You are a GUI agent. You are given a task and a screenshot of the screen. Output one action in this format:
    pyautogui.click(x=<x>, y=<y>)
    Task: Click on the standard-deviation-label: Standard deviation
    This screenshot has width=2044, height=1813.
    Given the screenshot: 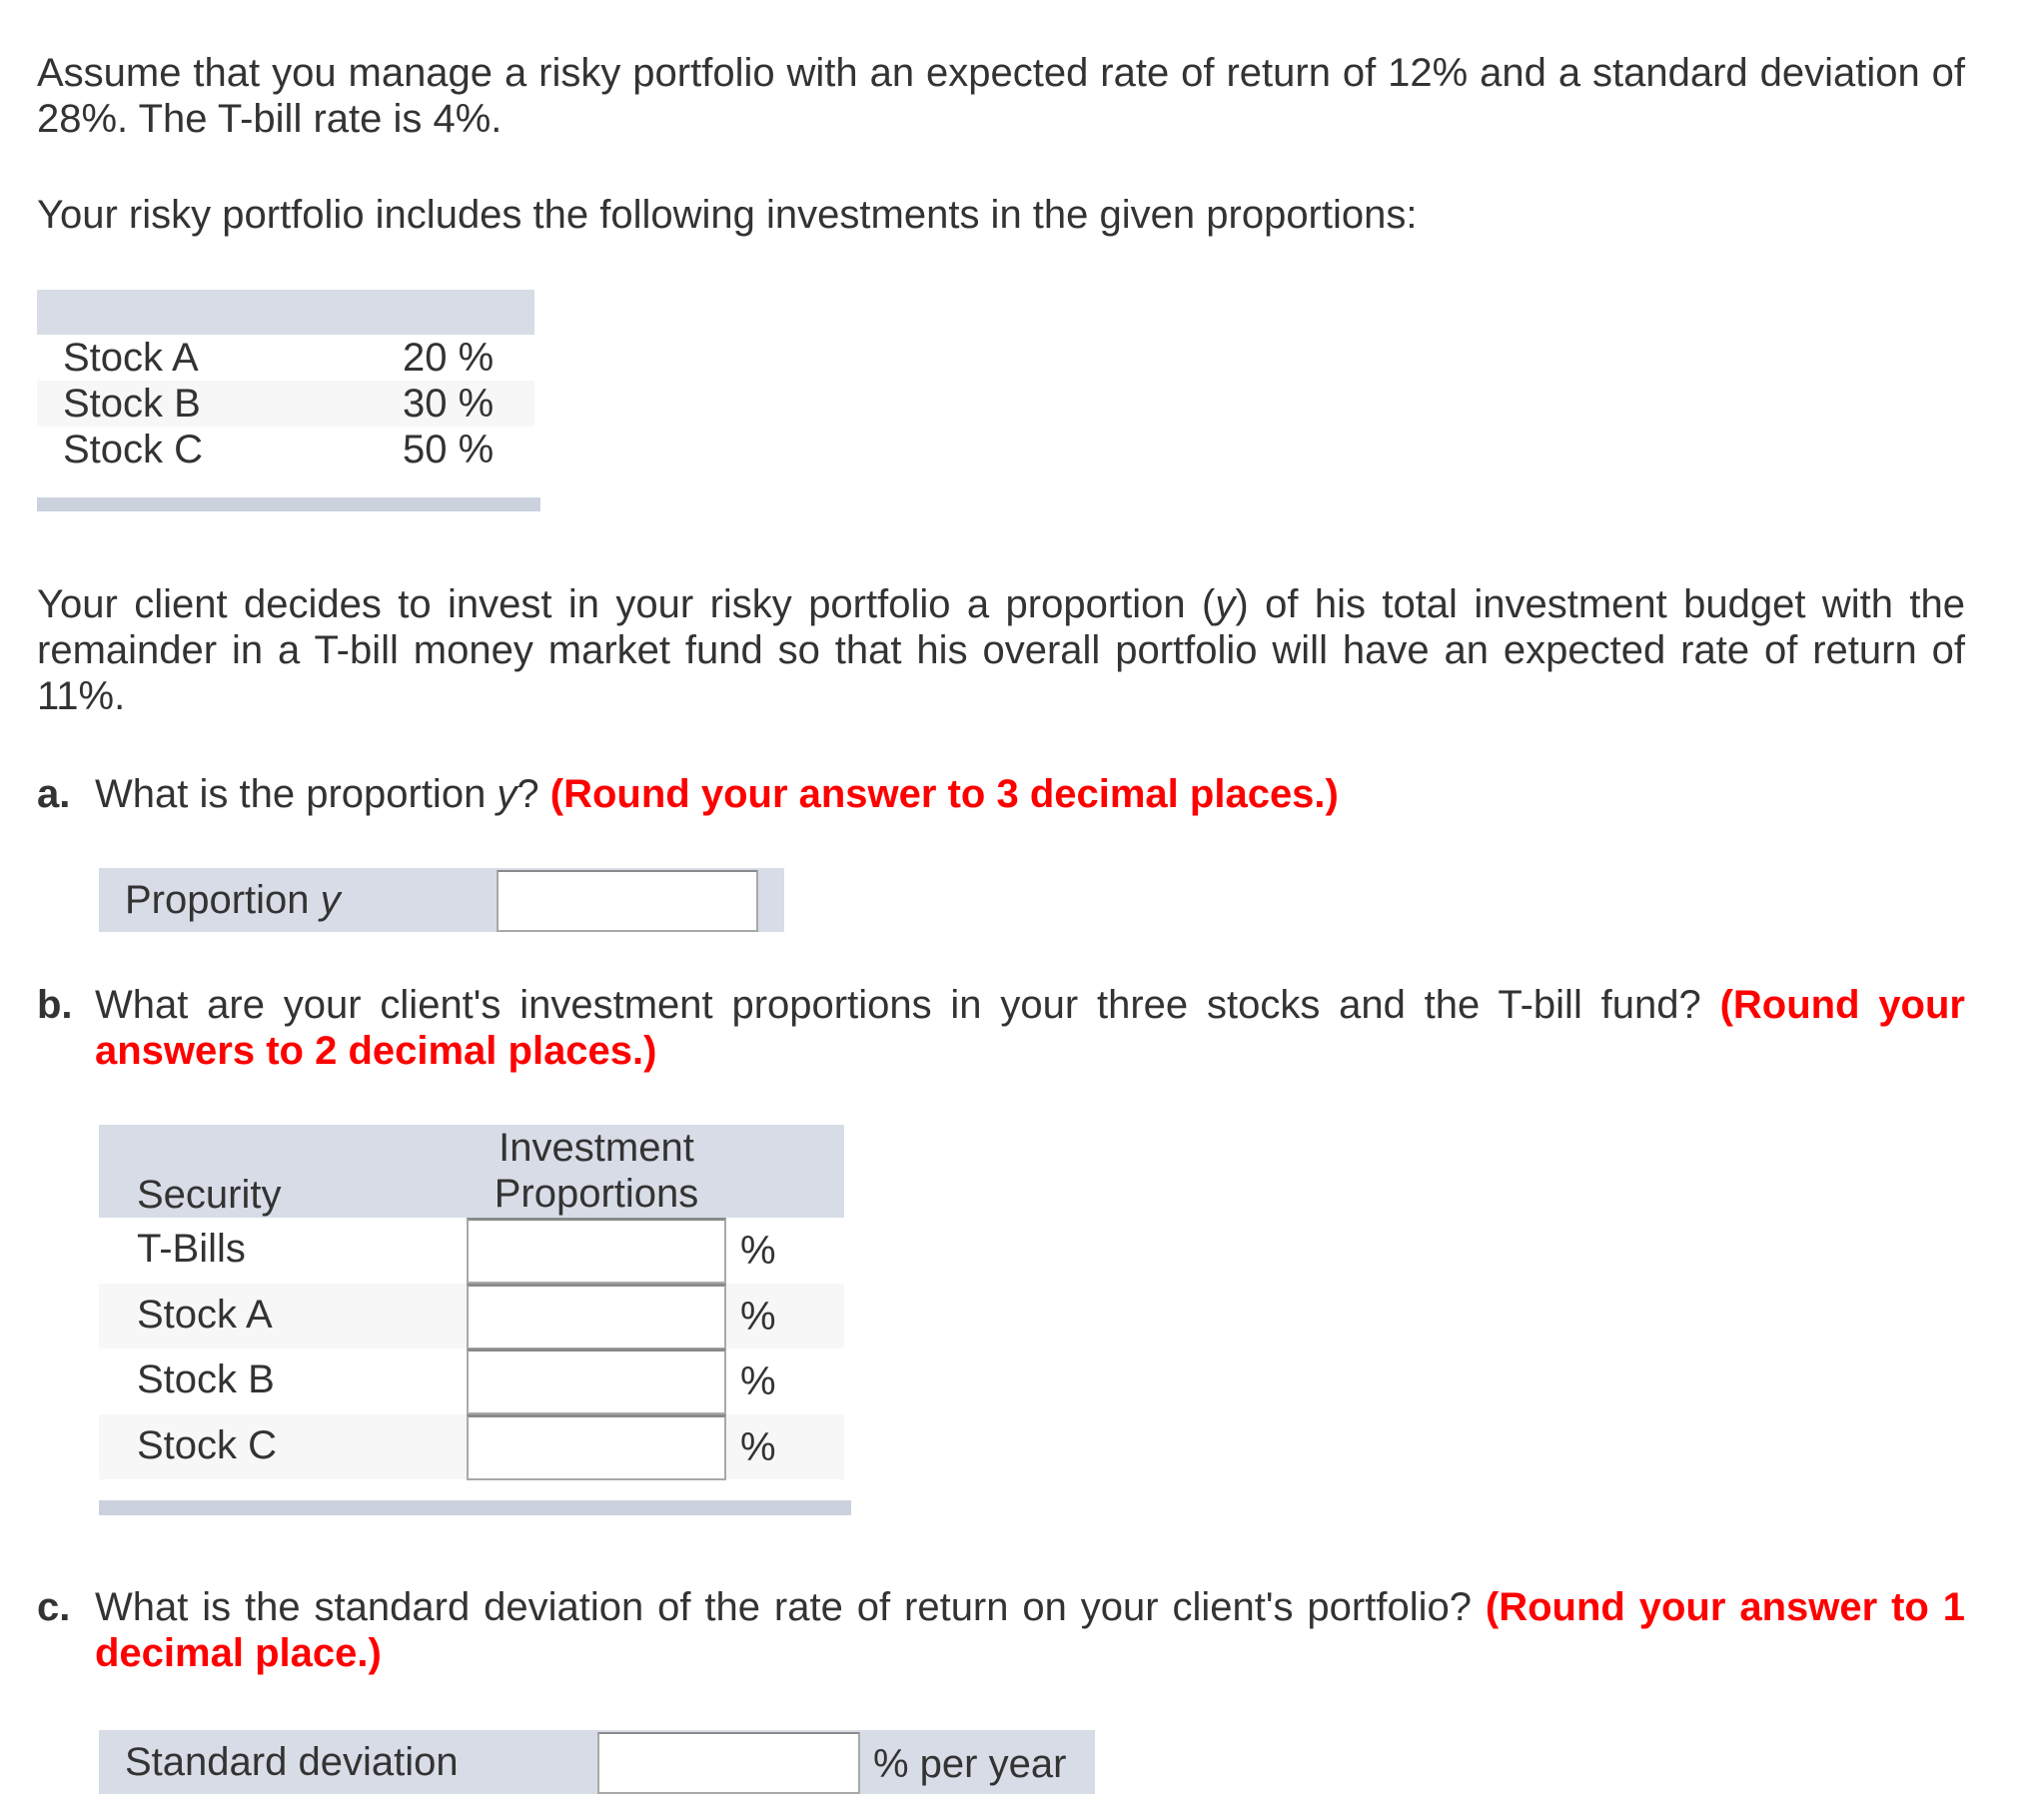 What is the action you would take?
    pyautogui.click(x=292, y=1762)
    